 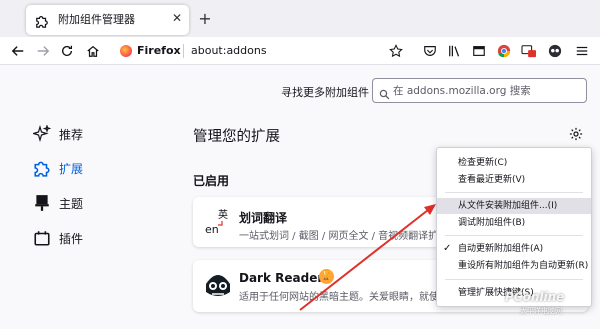 I want to click on menu-item-auto-update: ✓ 自动更新附加组件(A), so click(x=514, y=249).